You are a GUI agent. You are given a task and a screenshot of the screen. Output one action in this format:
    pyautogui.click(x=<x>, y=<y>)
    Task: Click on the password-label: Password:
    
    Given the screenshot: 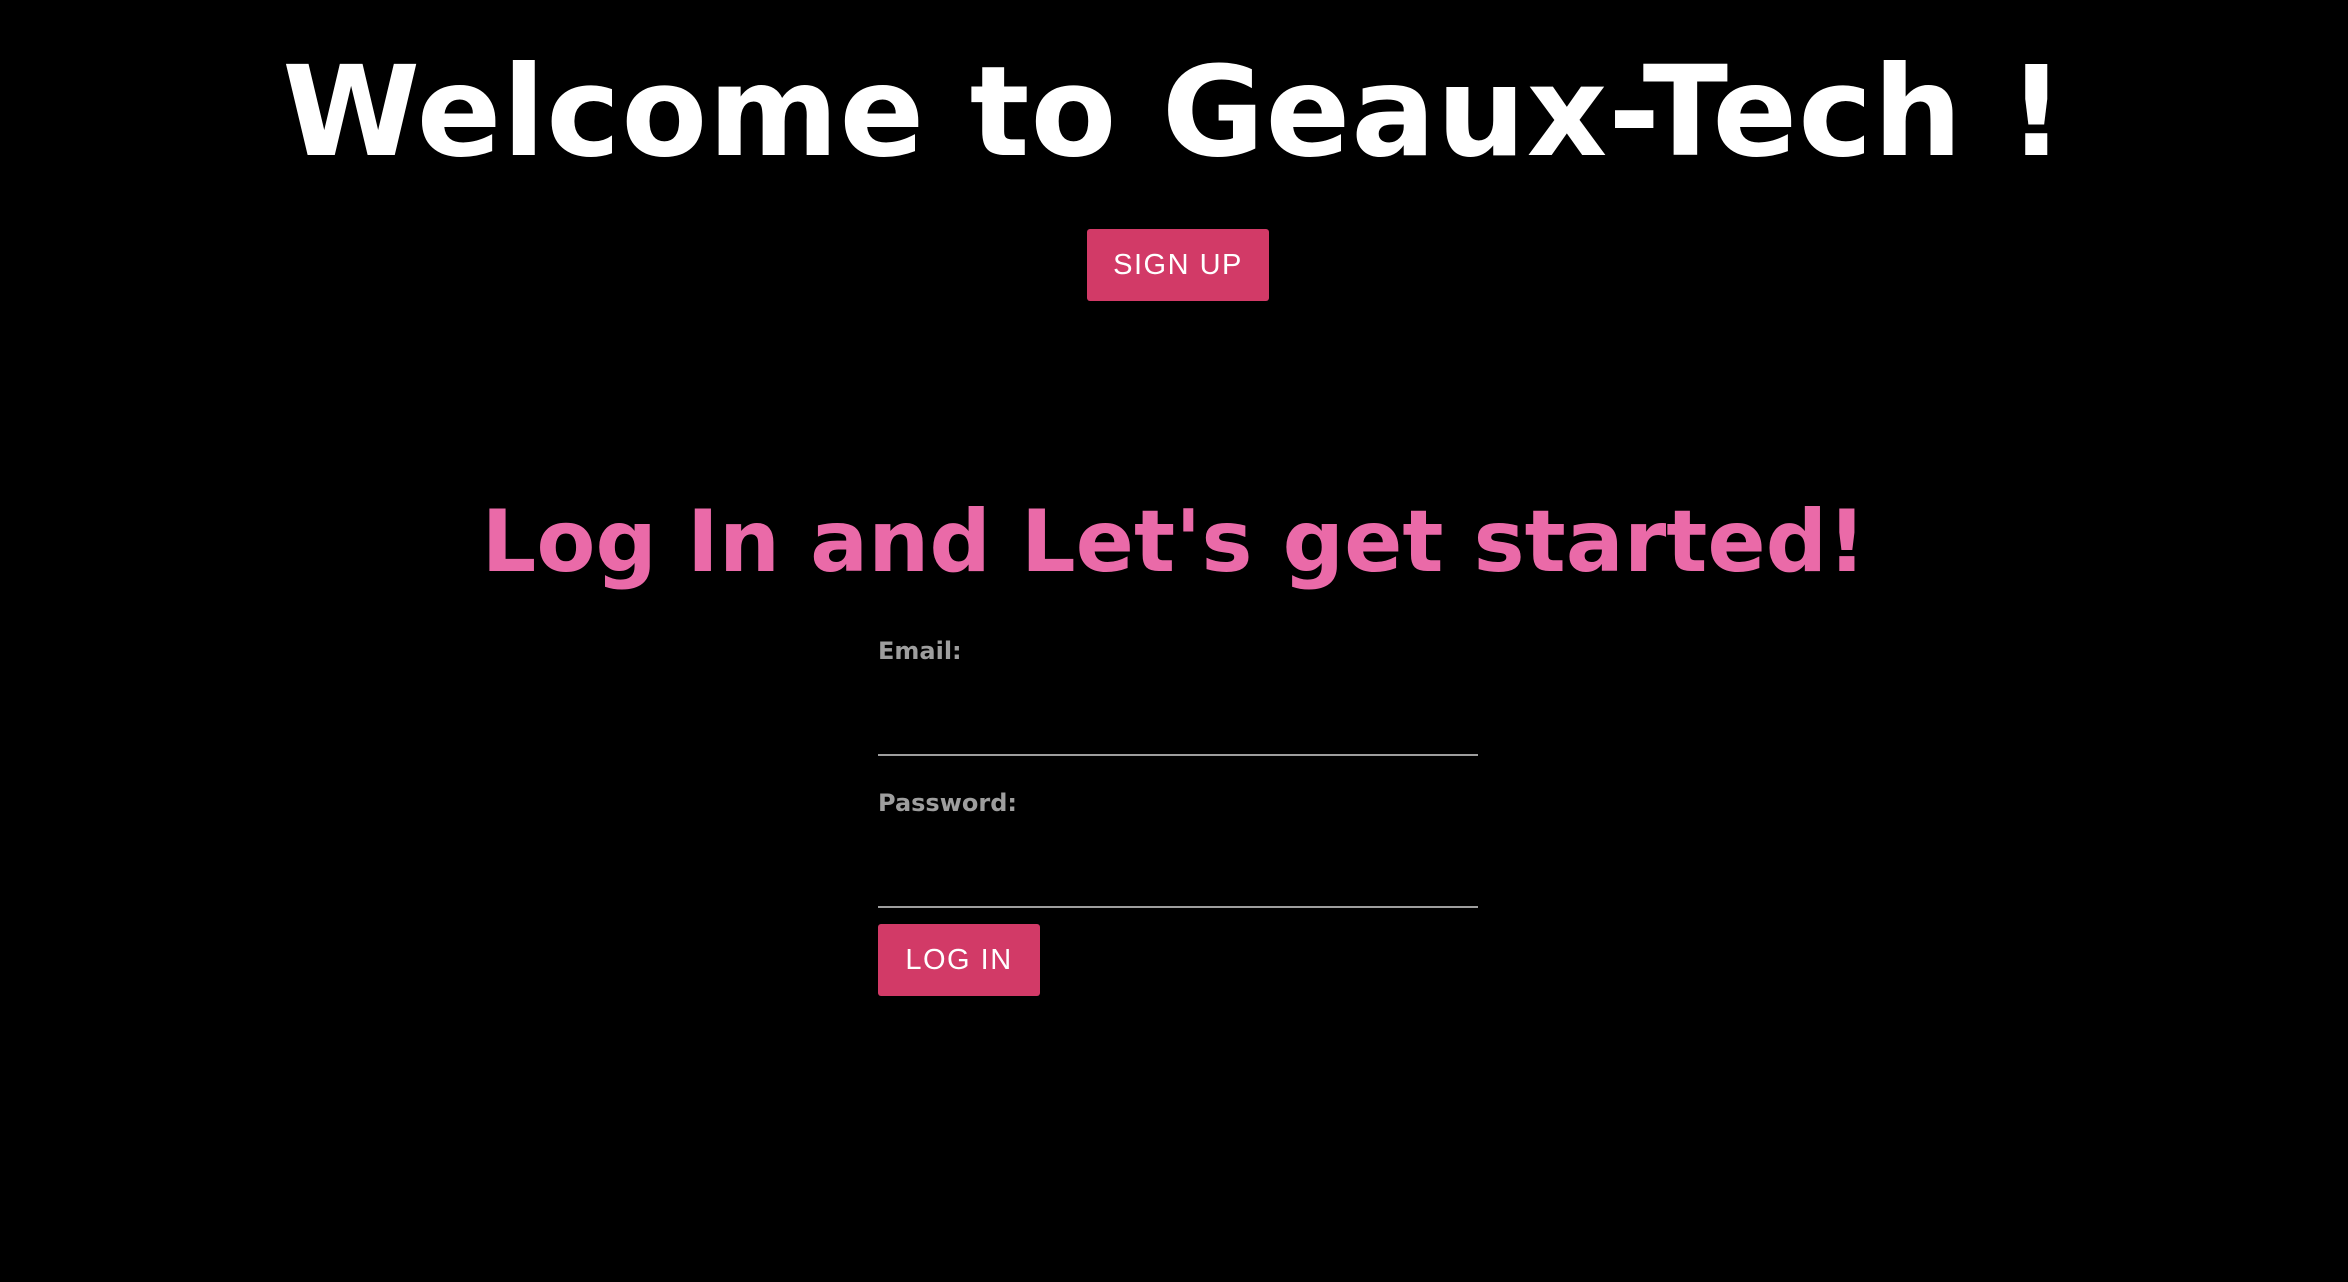 What is the action you would take?
    pyautogui.click(x=947, y=803)
    